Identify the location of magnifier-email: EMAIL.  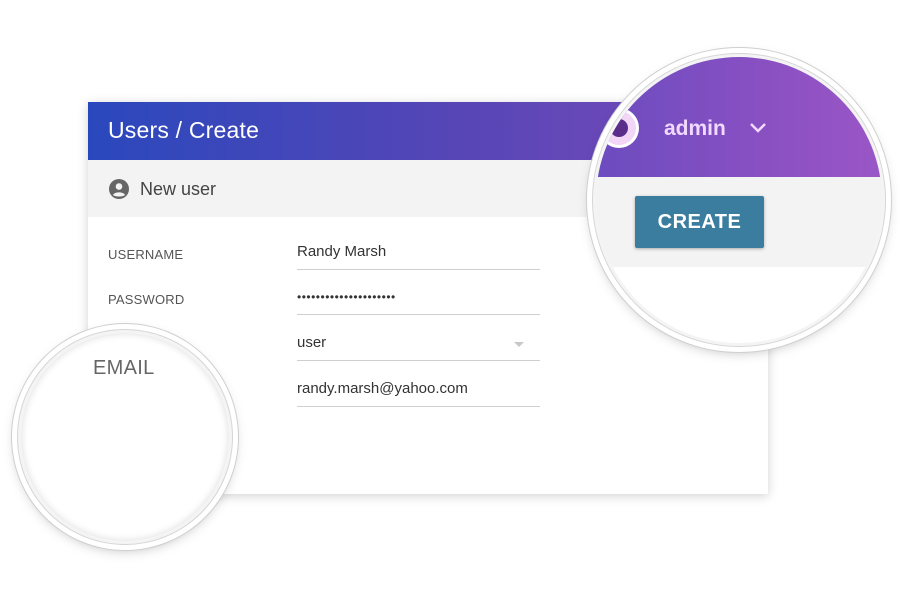
(125, 437).